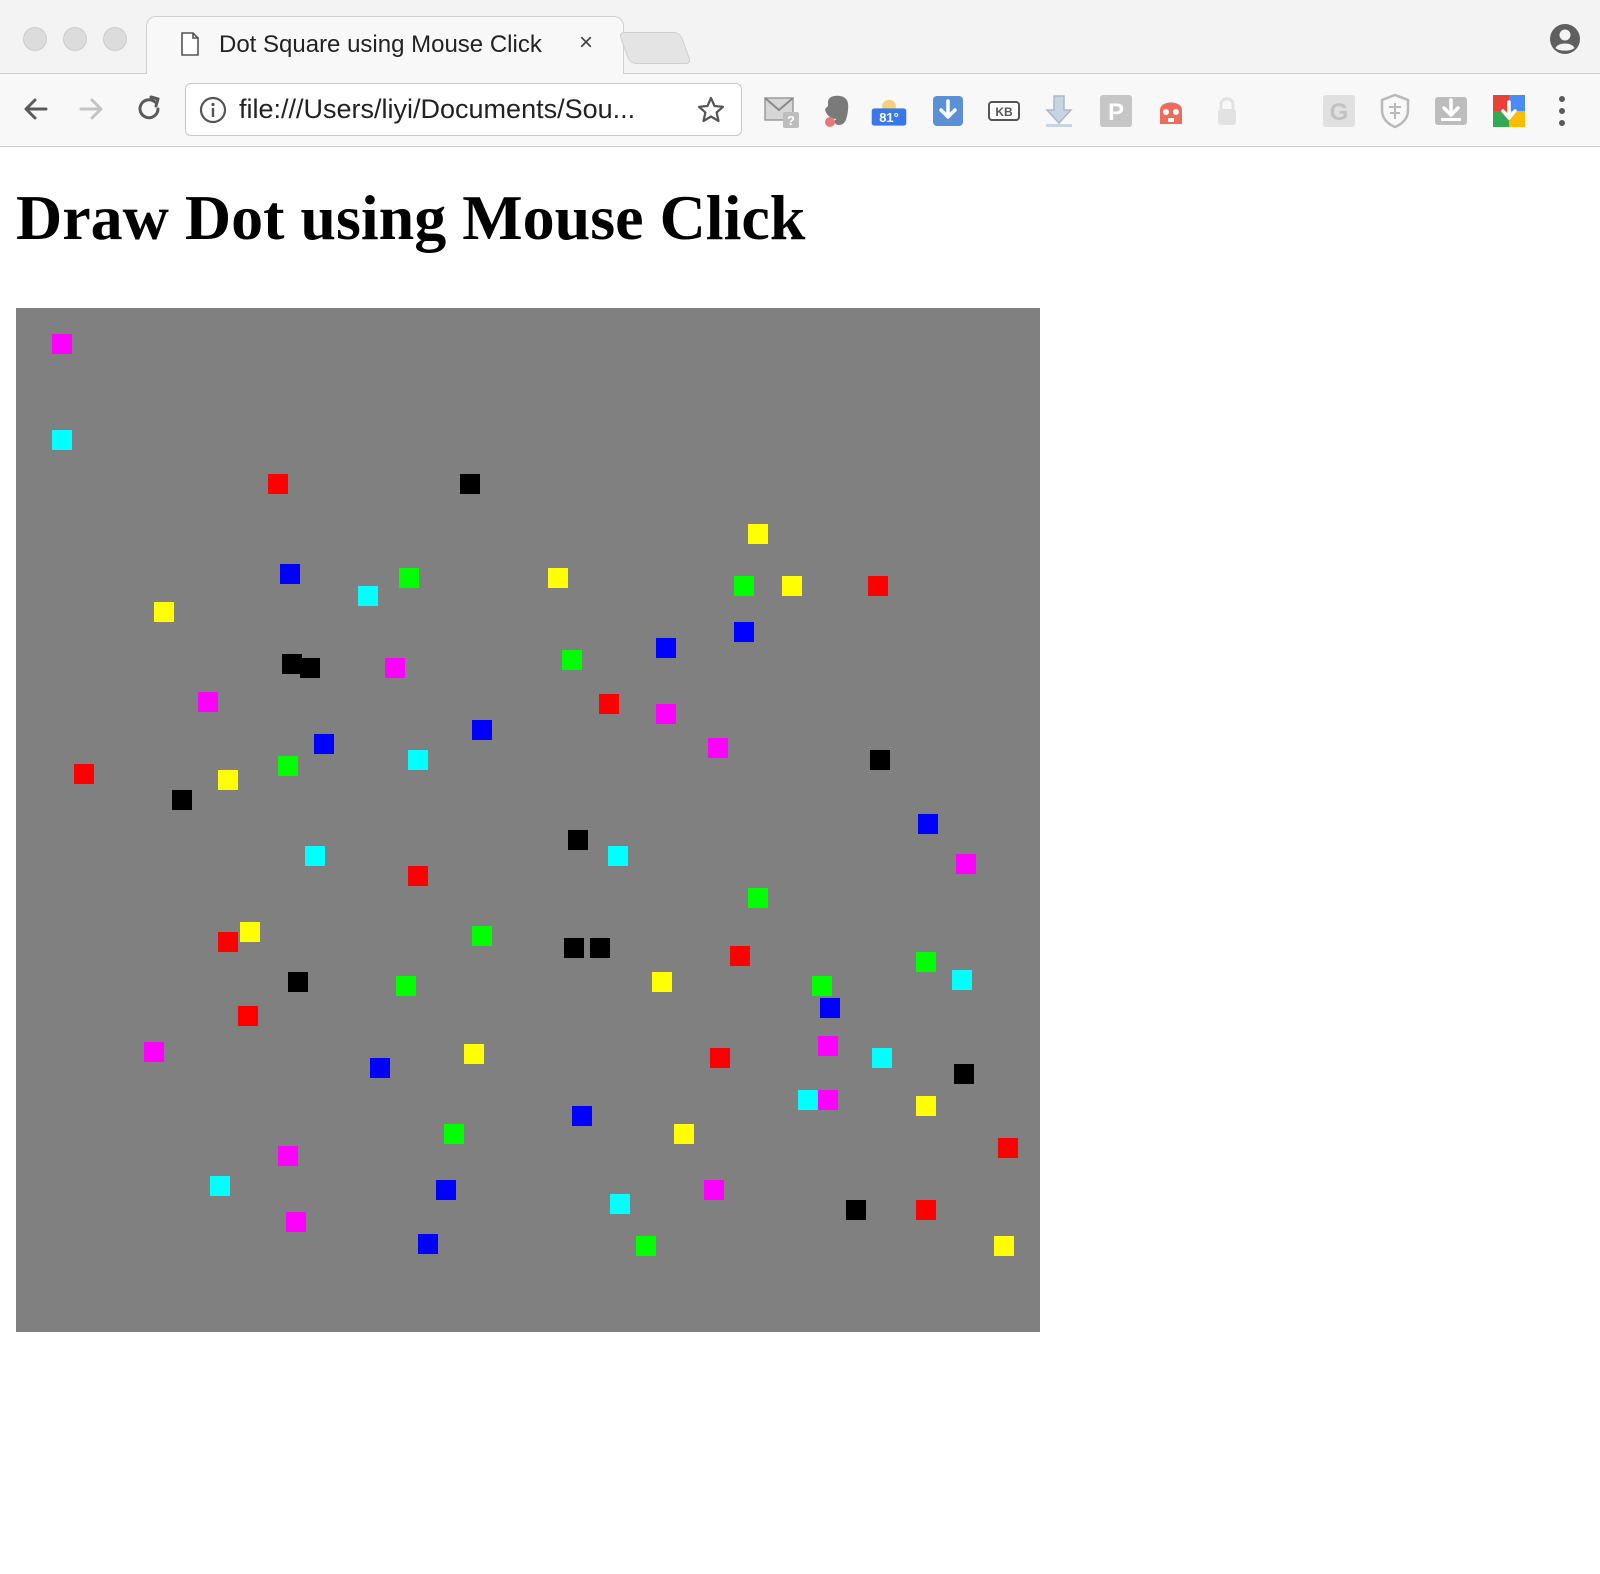  I want to click on kb-extension-icon: KB, so click(1004, 111).